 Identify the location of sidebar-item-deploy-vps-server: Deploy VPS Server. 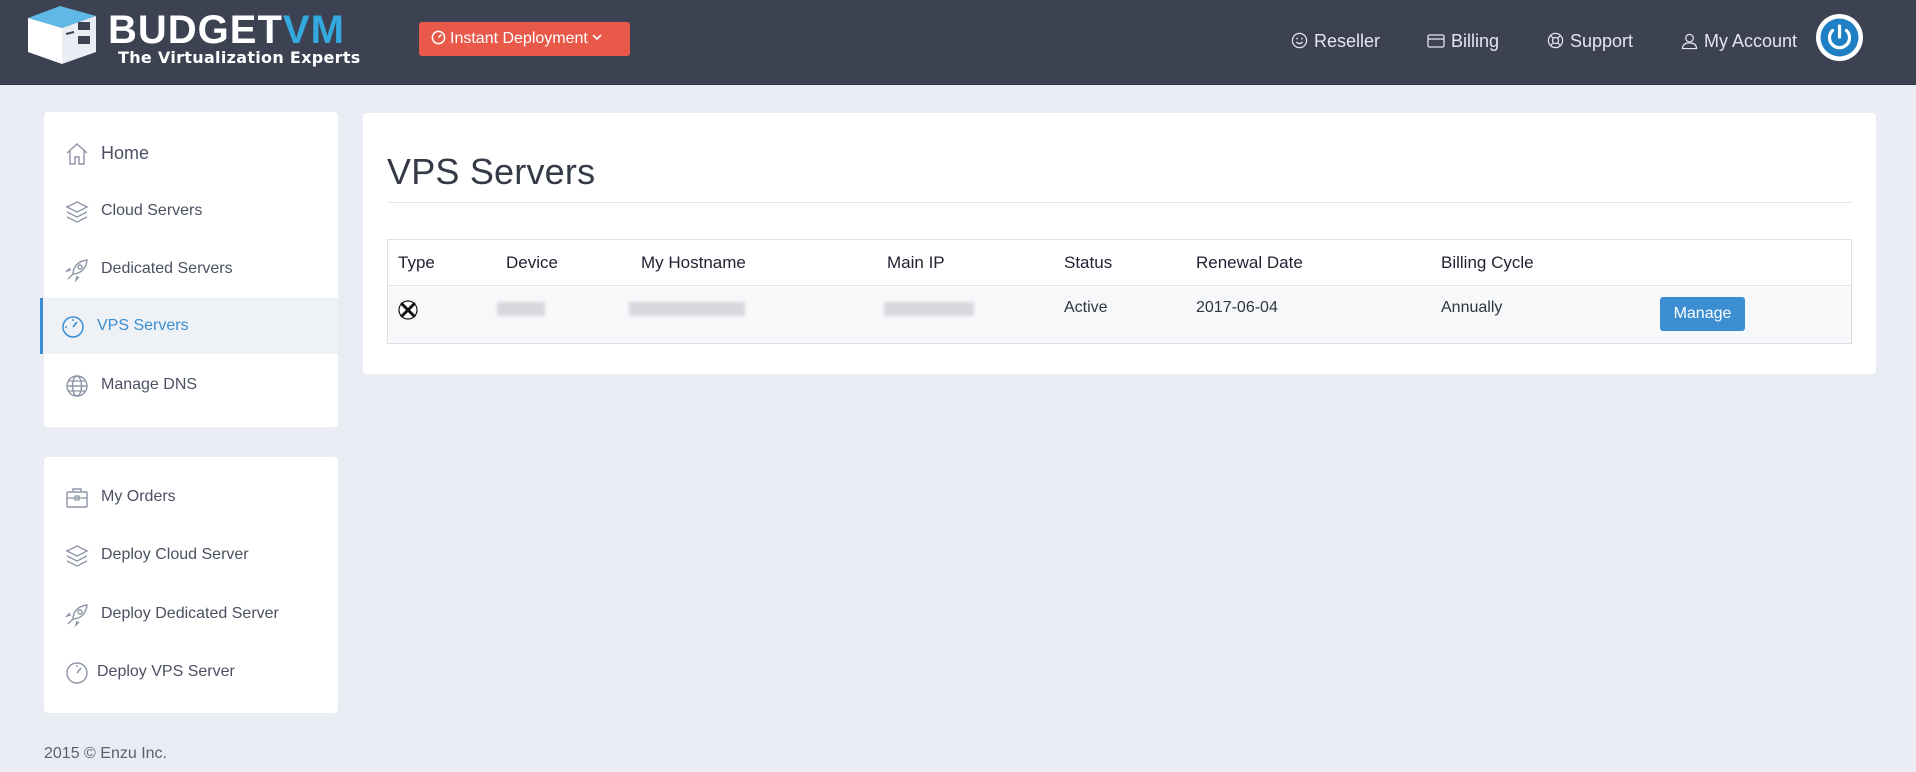
(191, 672).